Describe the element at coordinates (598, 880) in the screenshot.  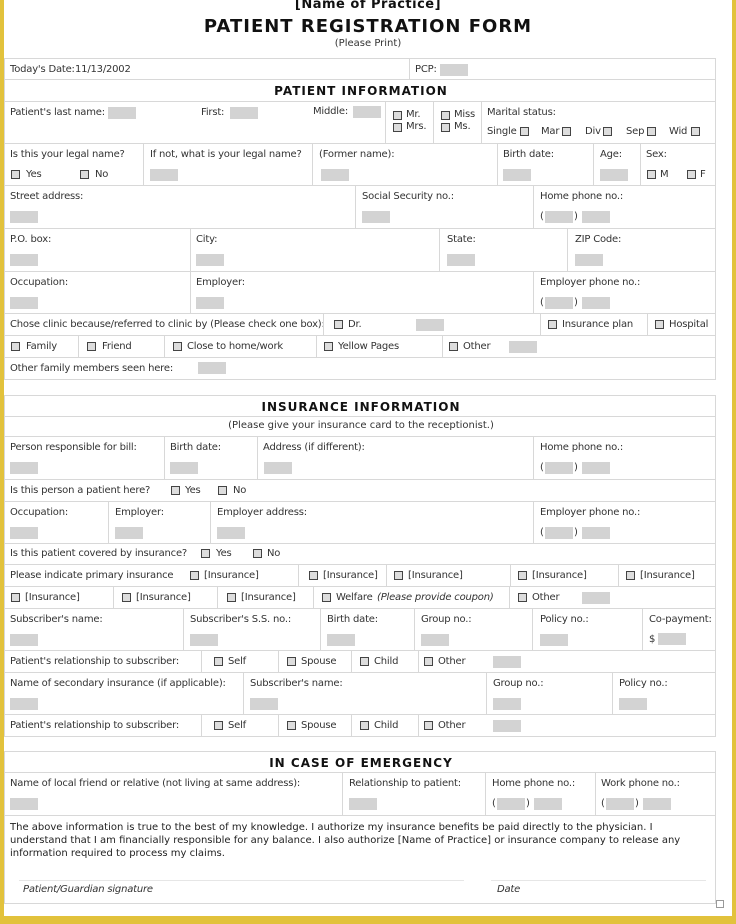
I see `date-line` at that location.